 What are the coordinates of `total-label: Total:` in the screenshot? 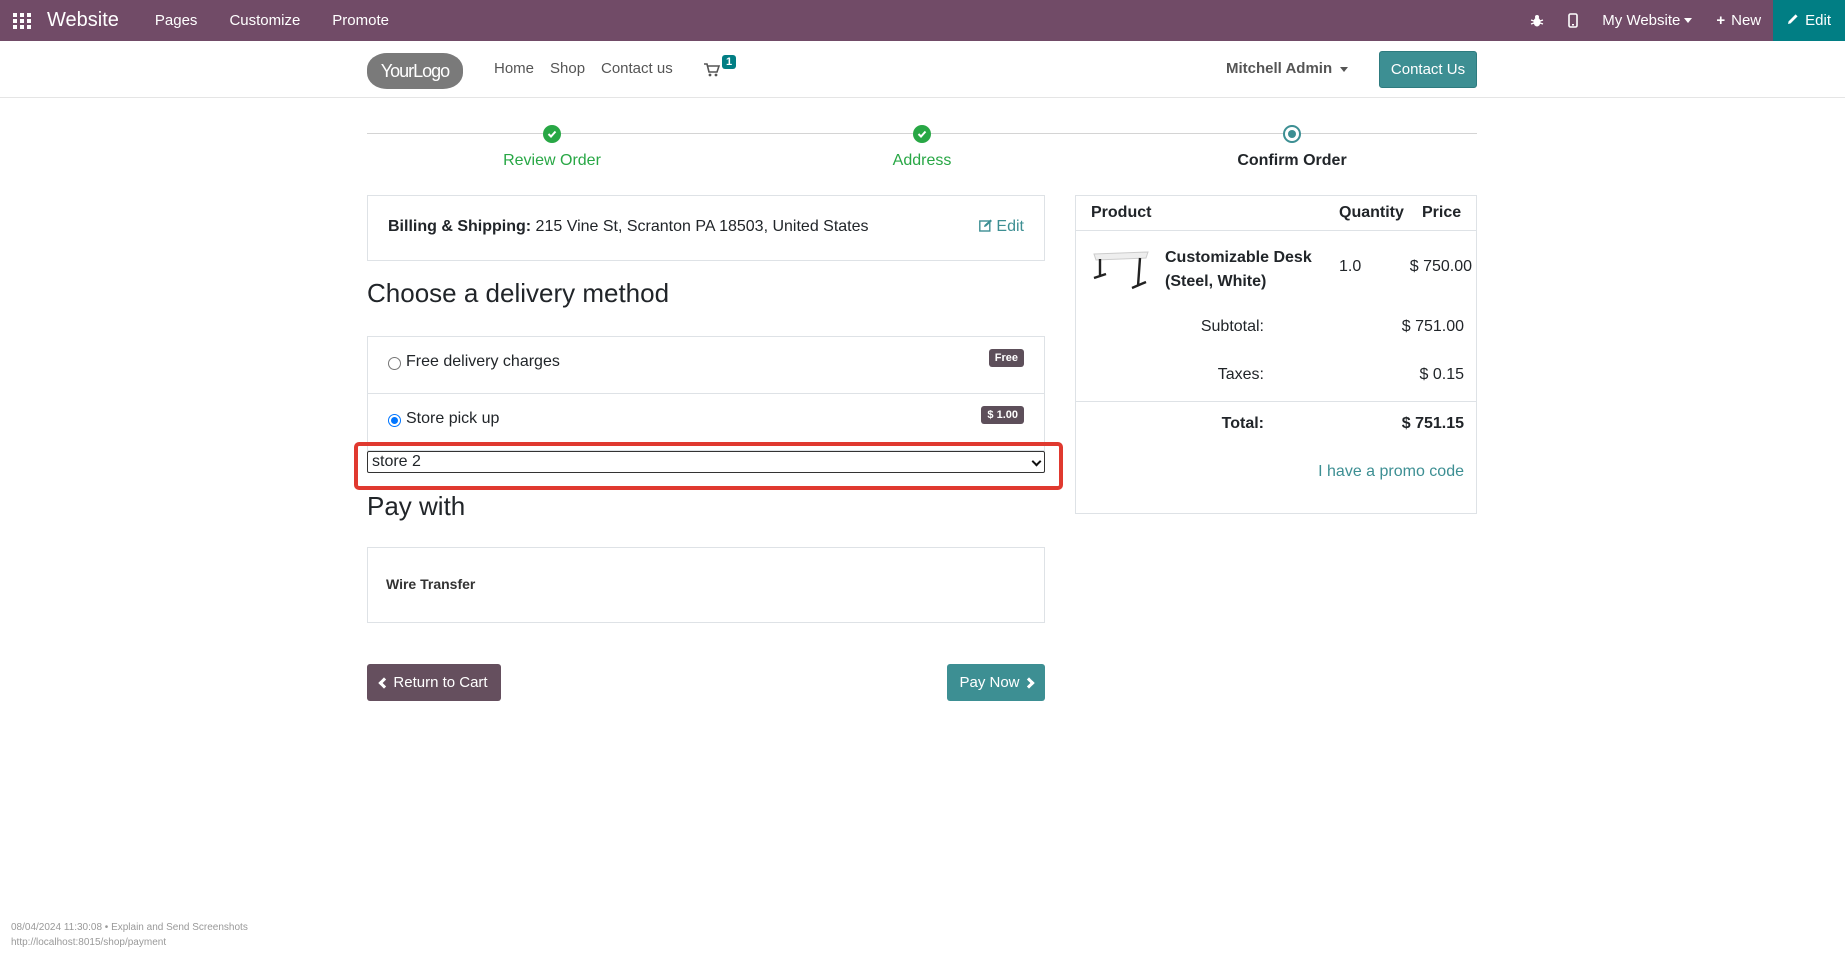 It's located at (1242, 423).